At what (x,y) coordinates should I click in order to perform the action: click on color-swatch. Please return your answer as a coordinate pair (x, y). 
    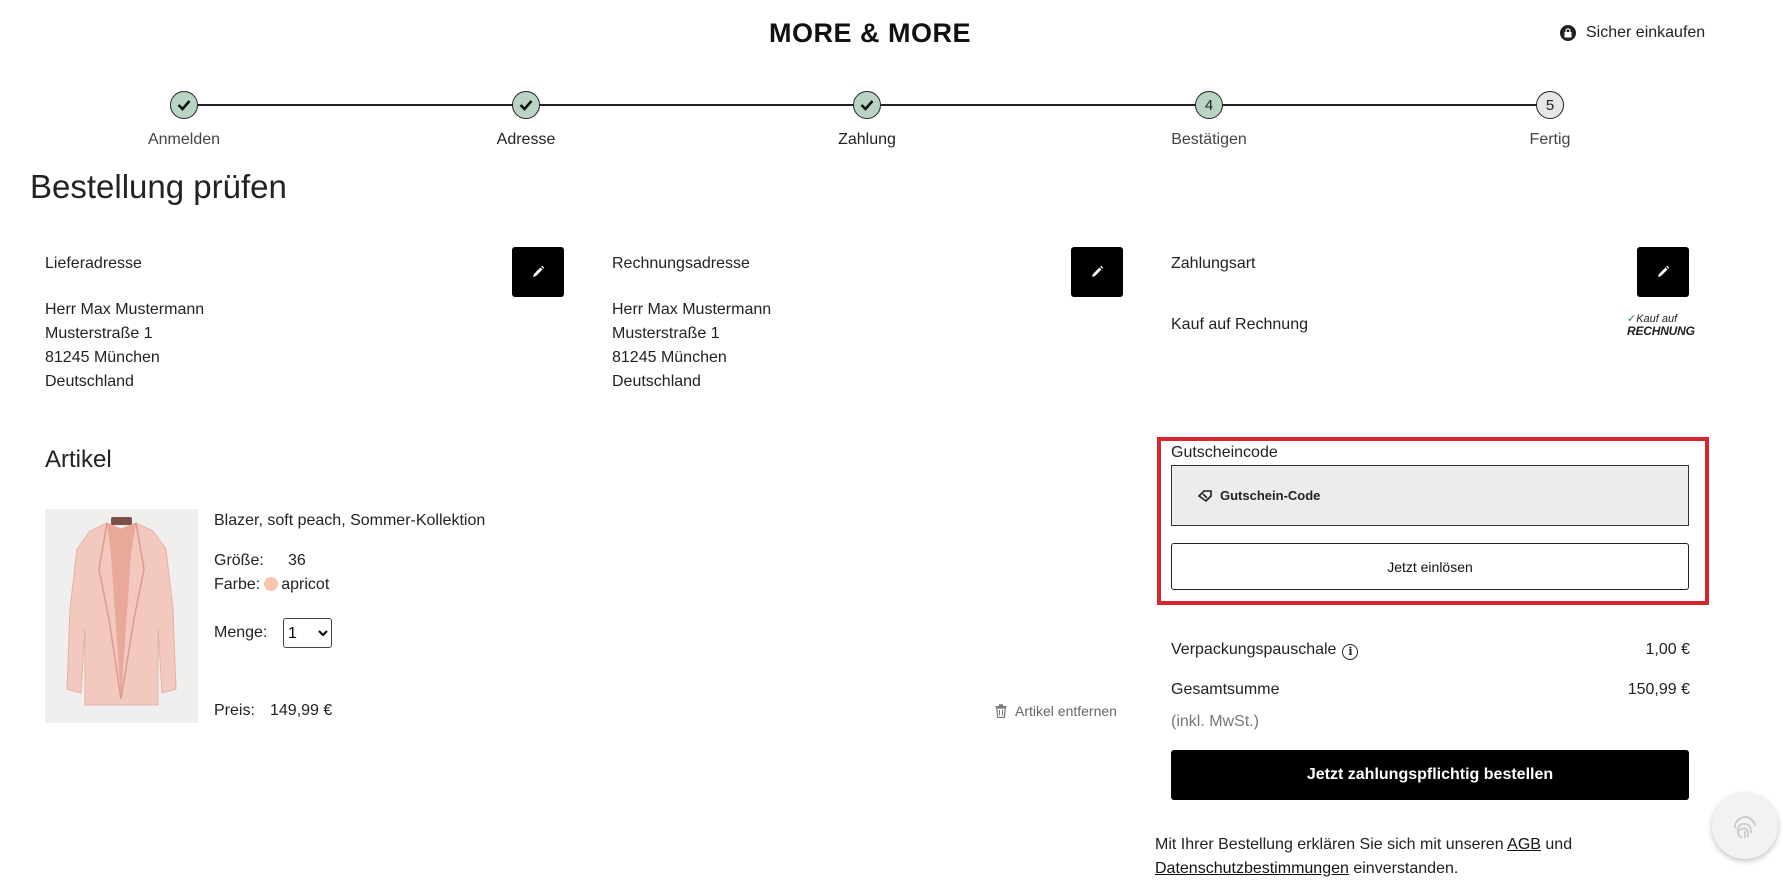
    Looking at the image, I should click on (271, 584).